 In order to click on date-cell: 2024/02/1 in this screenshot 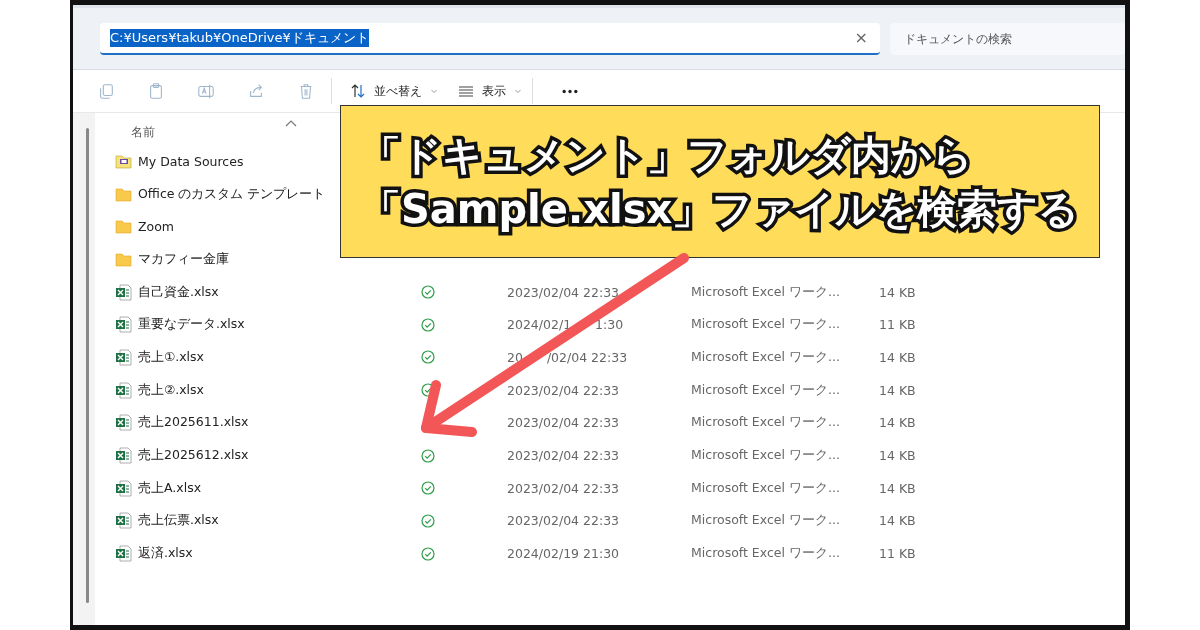, I will do `click(539, 325)`.